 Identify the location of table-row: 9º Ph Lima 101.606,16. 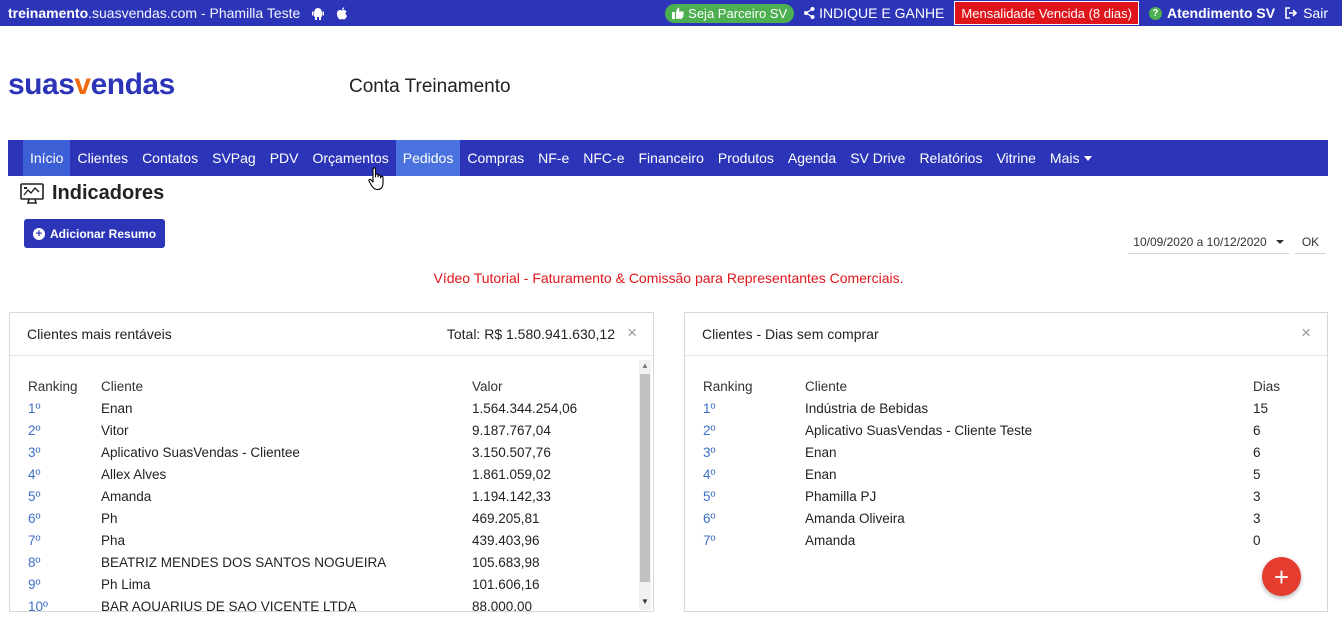
(331, 584).